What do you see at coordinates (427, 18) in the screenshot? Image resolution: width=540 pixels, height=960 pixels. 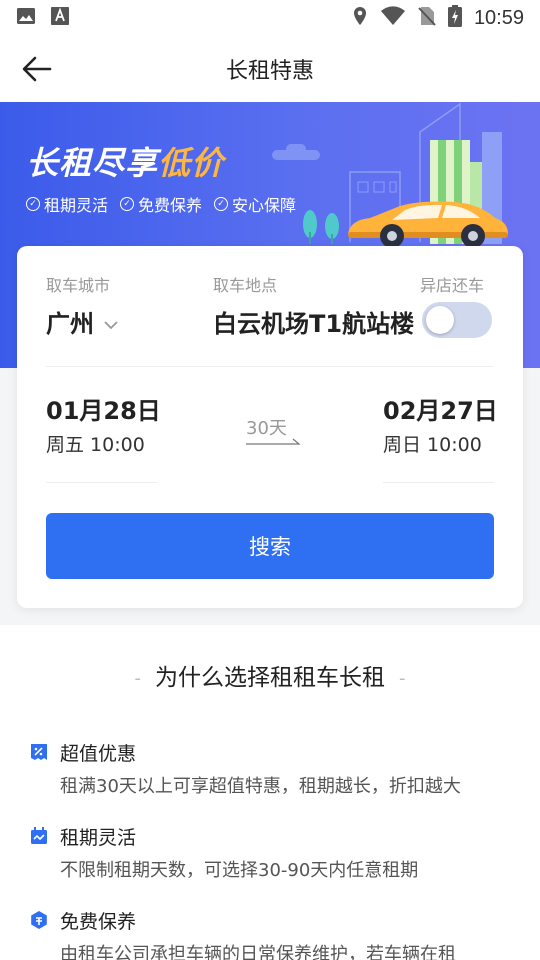 I see `no-sim-icon` at bounding box center [427, 18].